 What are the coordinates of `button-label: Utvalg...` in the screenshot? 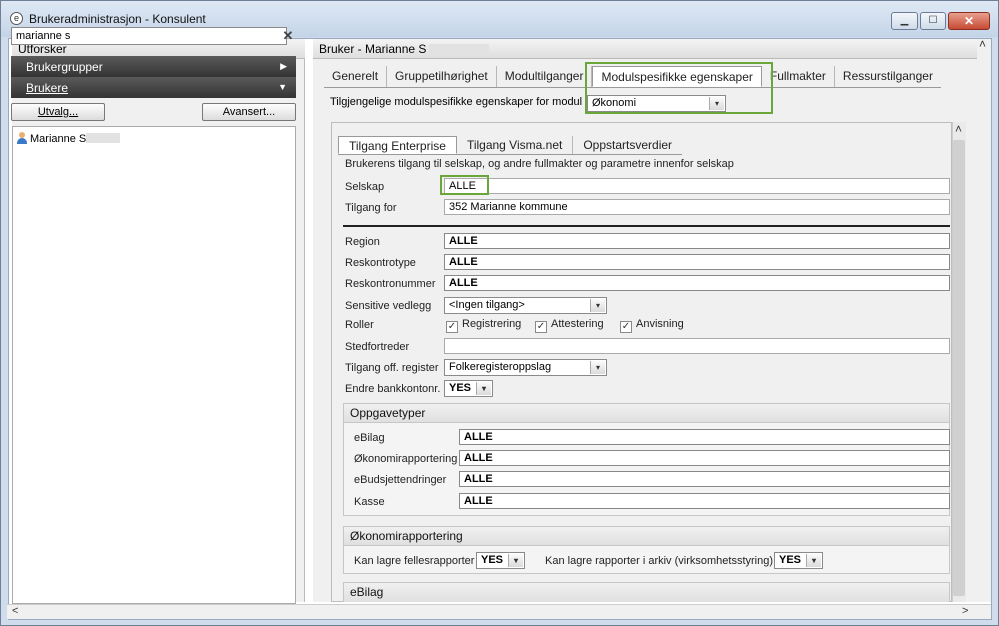 It's located at (58, 112).